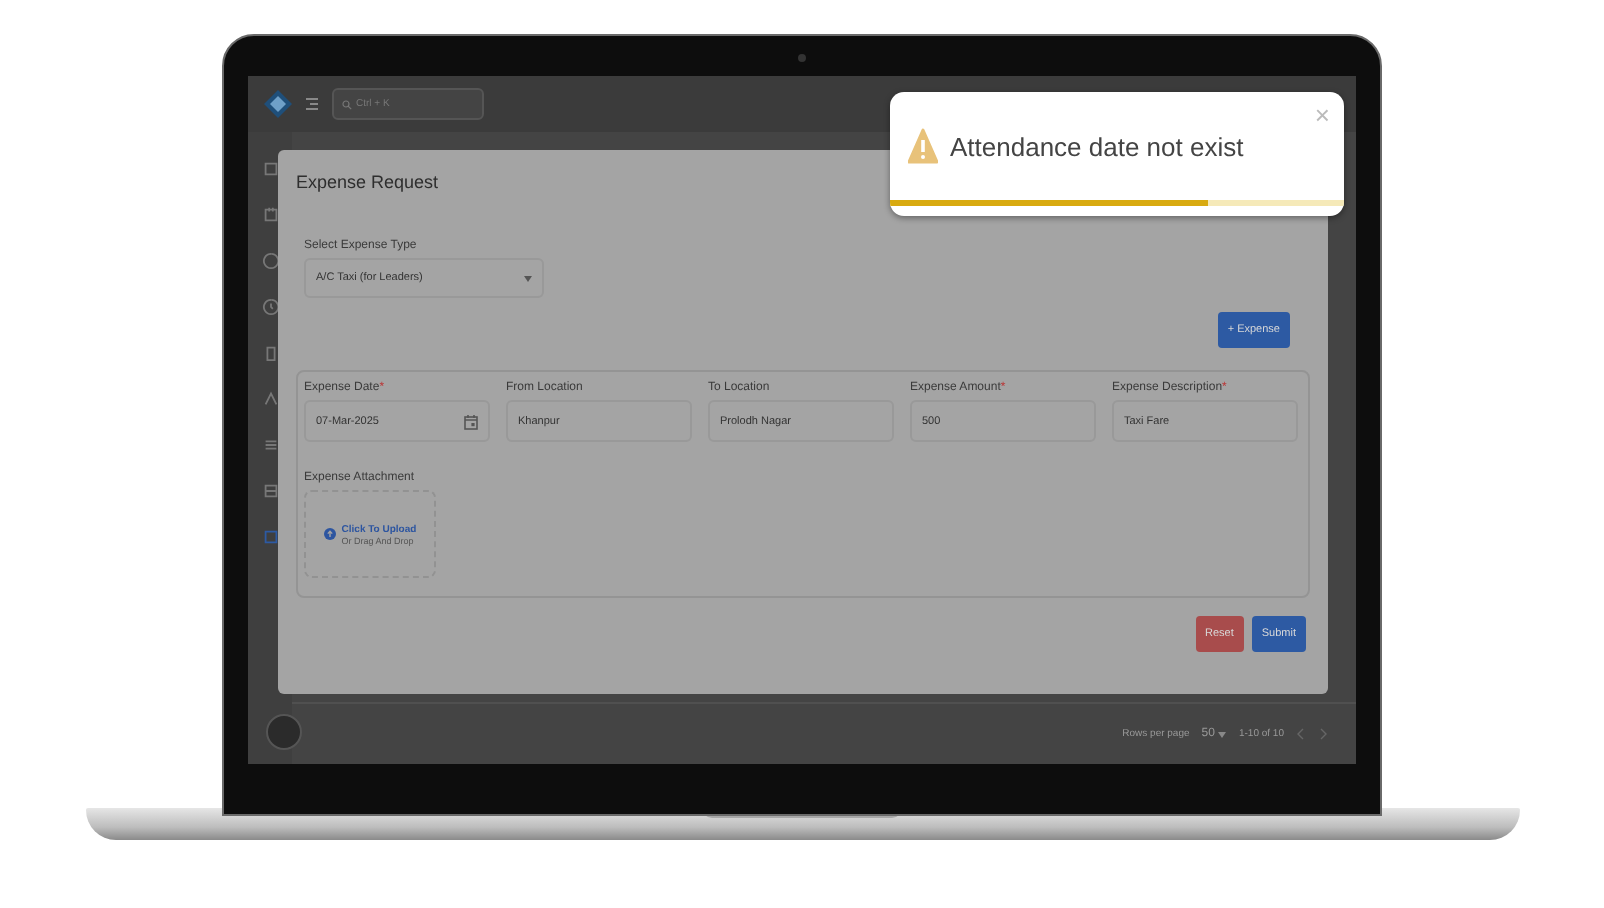 This screenshot has width=1604, height=908. What do you see at coordinates (347, 104) in the screenshot?
I see `search-icon` at bounding box center [347, 104].